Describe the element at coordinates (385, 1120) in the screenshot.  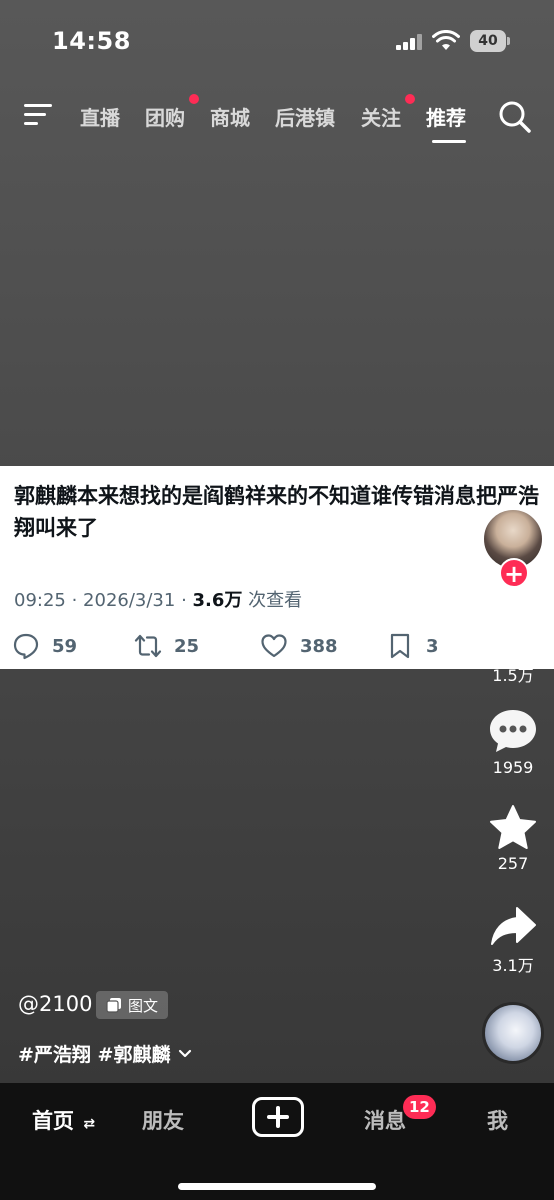
I see `nav-messages: 消息` at that location.